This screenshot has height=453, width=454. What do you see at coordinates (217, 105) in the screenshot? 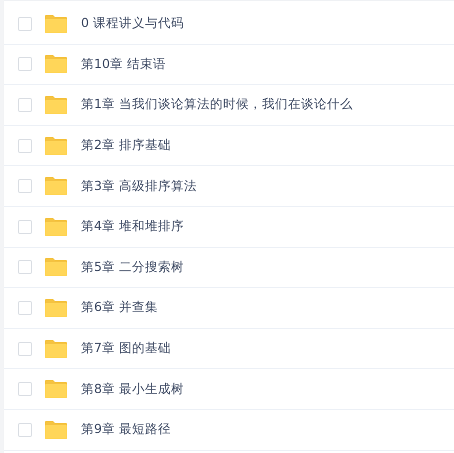
I see `folder-name: 第1章 当我们谈论算法的时候，我们在谈论什么` at bounding box center [217, 105].